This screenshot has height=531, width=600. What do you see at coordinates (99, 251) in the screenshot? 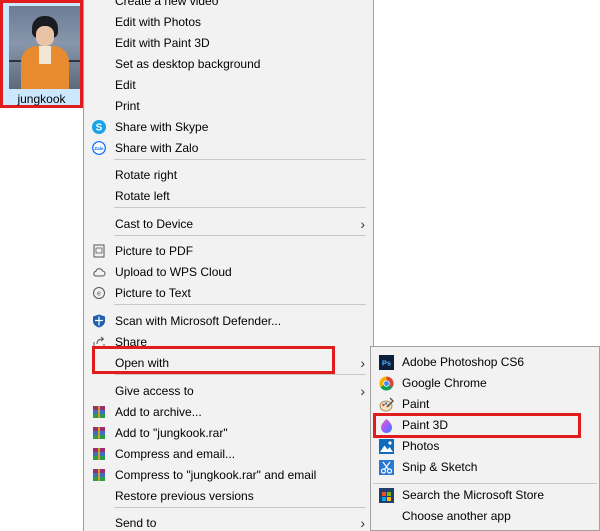
I see `pdf-icon` at bounding box center [99, 251].